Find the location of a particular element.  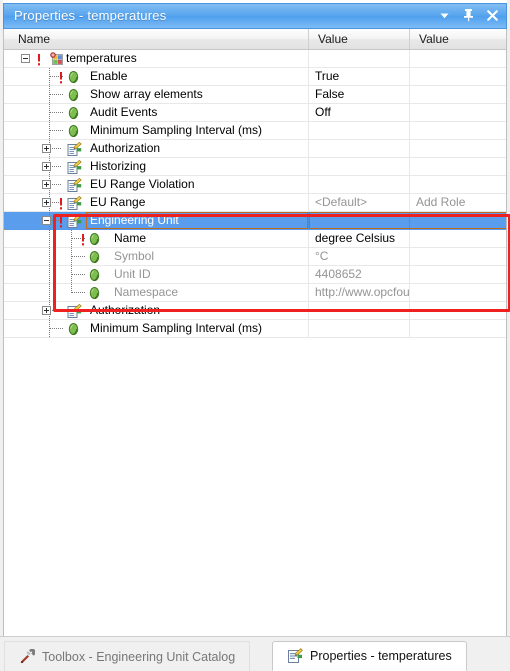

table-row: Unit ID 4408652 is located at coordinates (255, 275).